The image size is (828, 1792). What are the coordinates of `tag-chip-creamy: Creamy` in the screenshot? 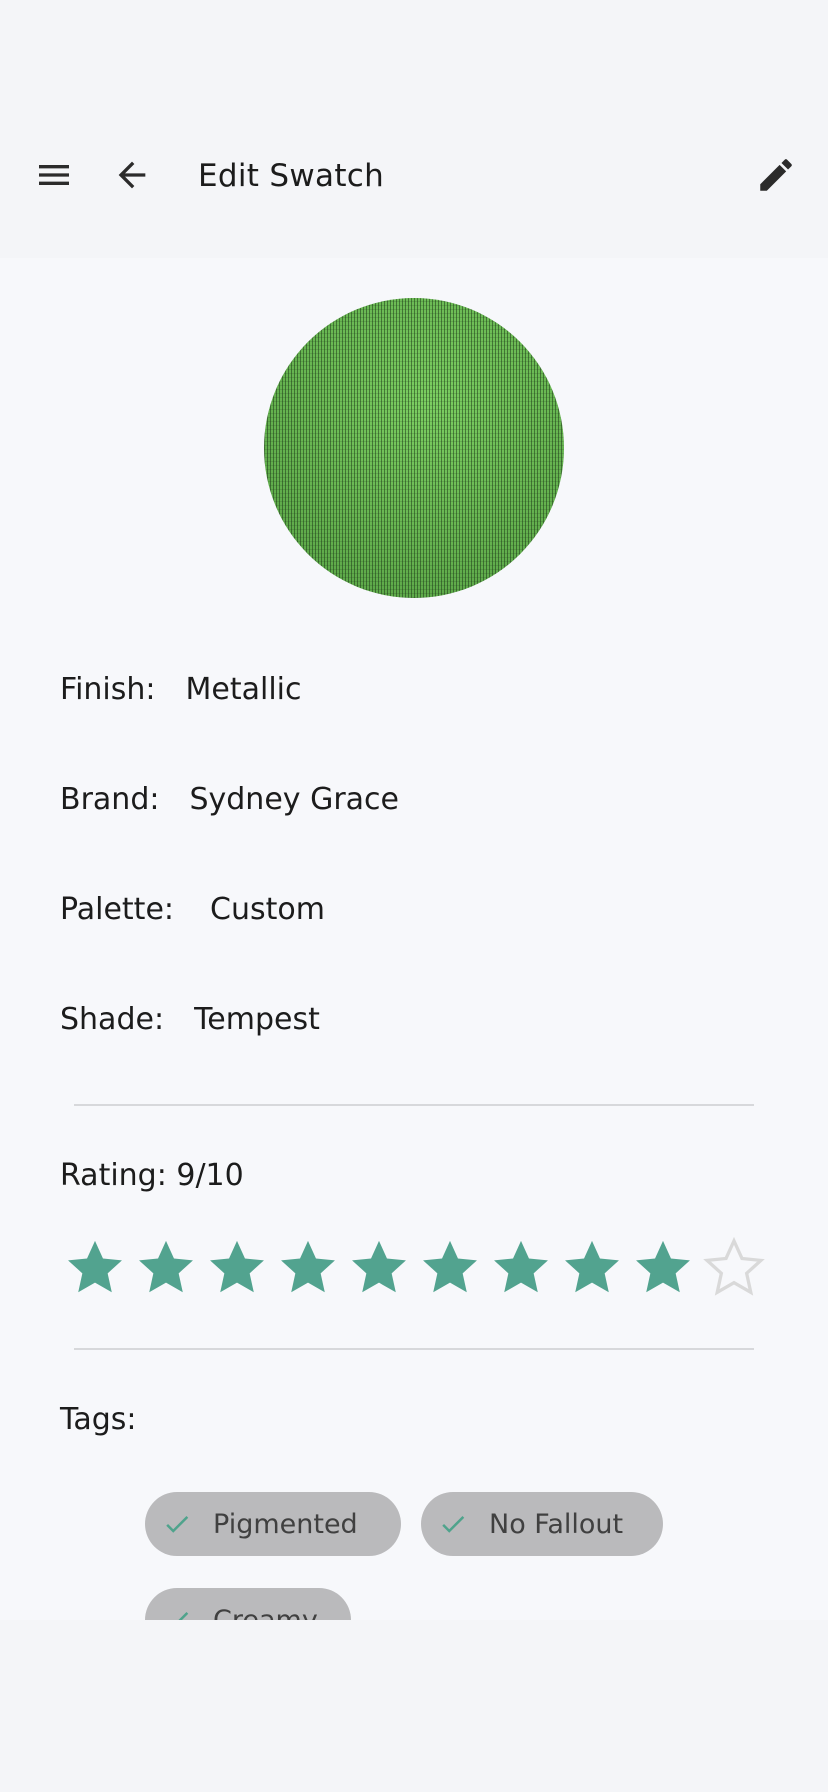 It's located at (248, 1604).